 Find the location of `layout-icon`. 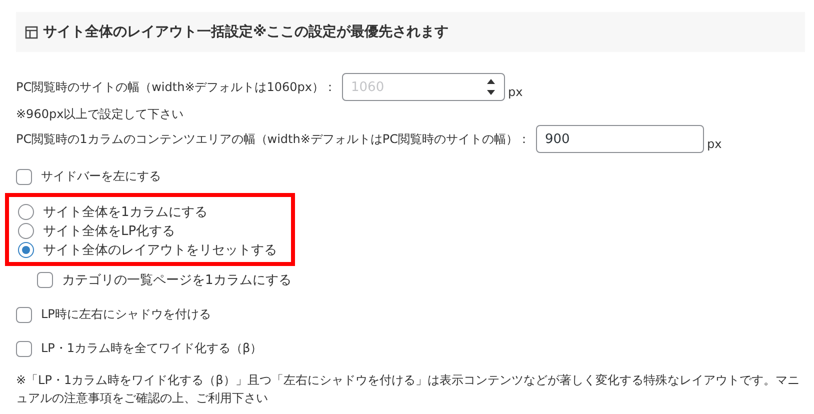

layout-icon is located at coordinates (31, 32).